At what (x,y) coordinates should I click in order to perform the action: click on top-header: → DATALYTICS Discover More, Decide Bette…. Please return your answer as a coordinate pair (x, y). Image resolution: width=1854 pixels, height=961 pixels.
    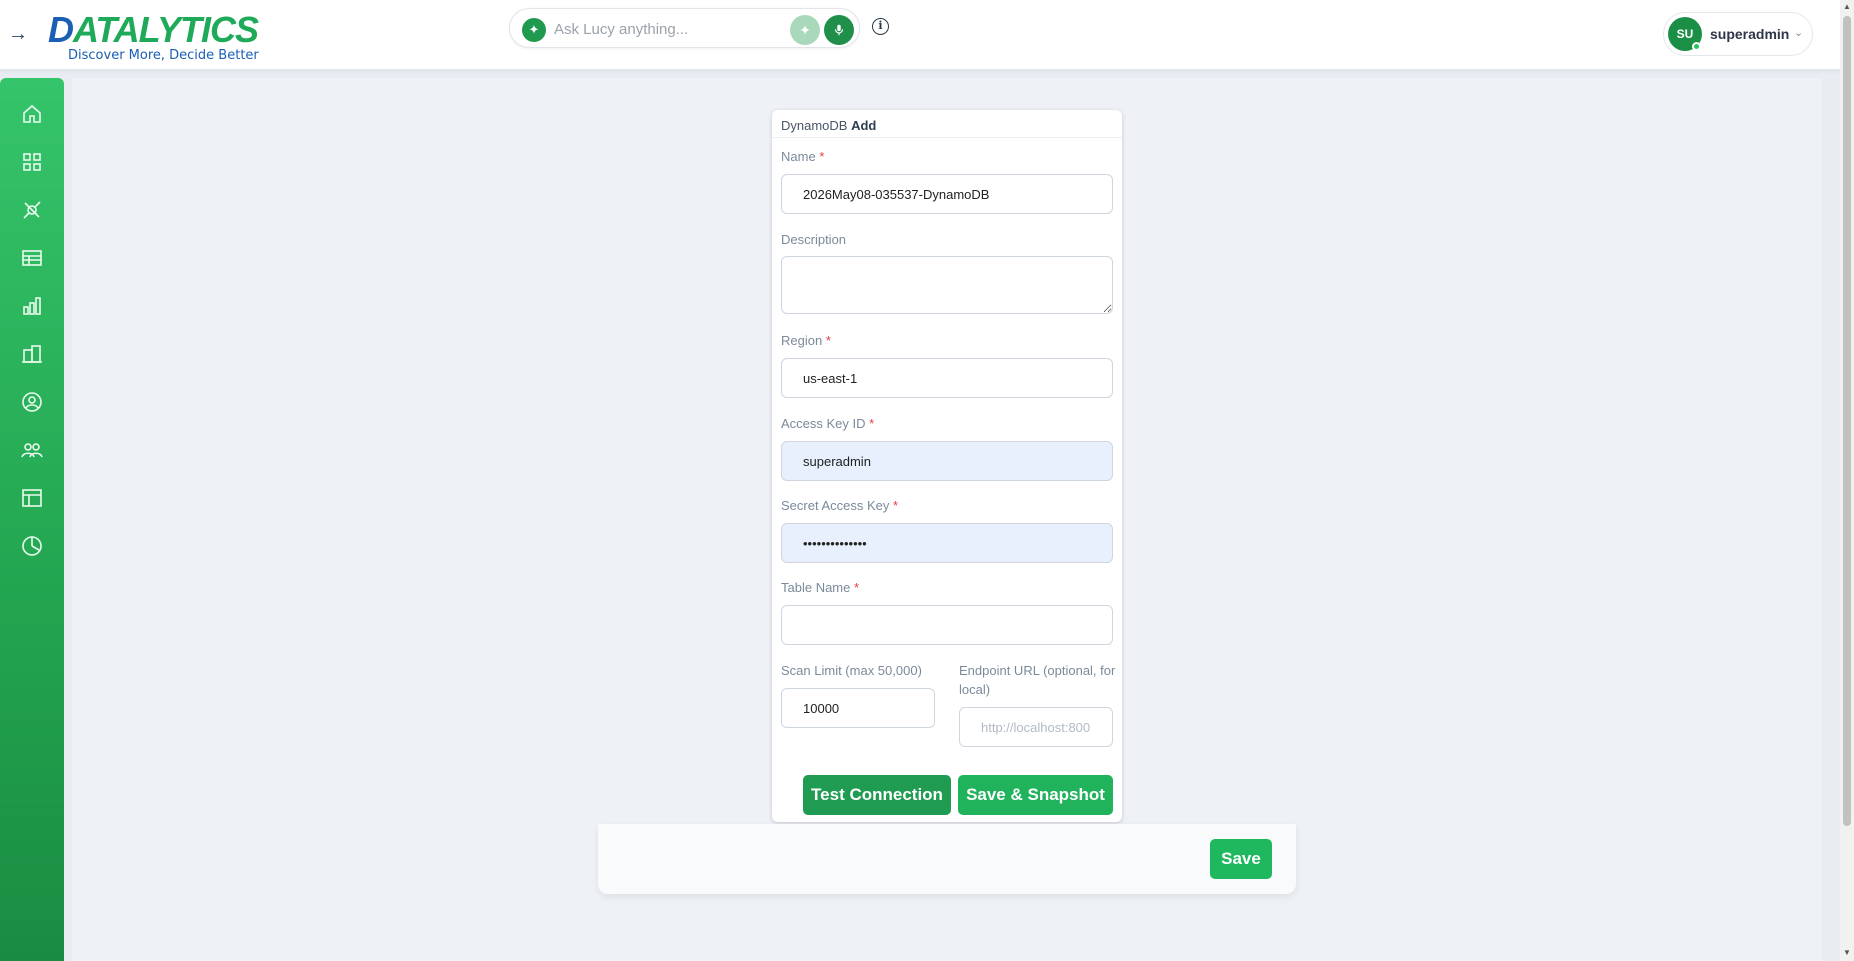
    Looking at the image, I should click on (920, 35).